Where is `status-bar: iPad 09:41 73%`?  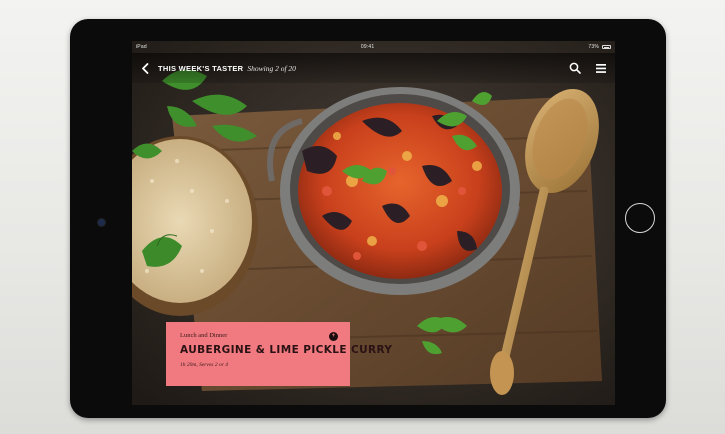
status-bar: iPad 09:41 73% is located at coordinates (373, 47).